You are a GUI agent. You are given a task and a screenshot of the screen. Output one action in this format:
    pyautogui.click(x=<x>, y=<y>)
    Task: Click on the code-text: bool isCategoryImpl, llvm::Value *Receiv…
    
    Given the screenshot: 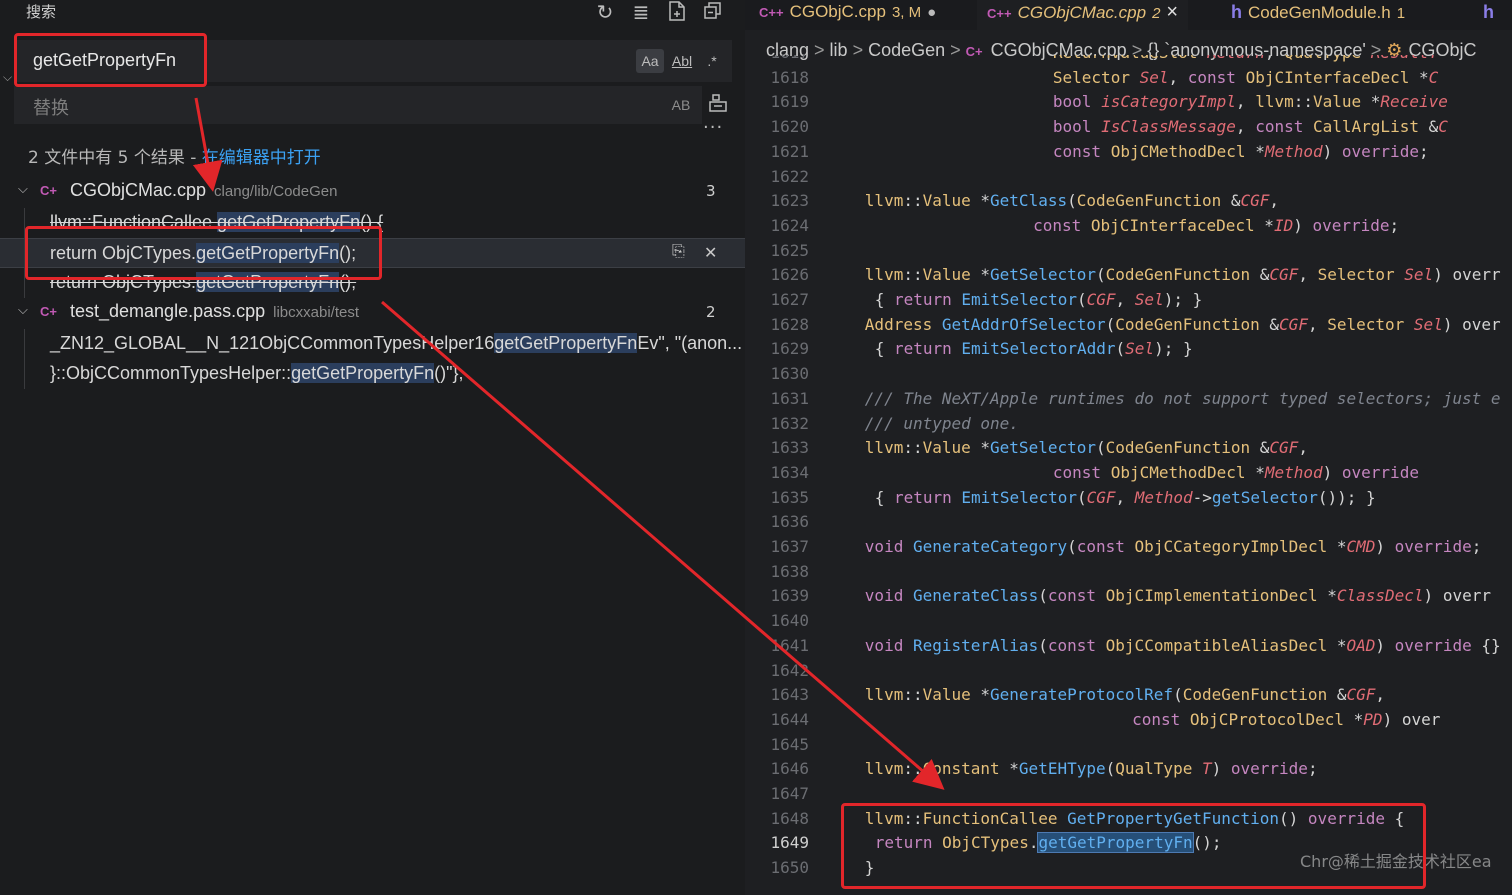 What is the action you would take?
    pyautogui.click(x=1250, y=102)
    